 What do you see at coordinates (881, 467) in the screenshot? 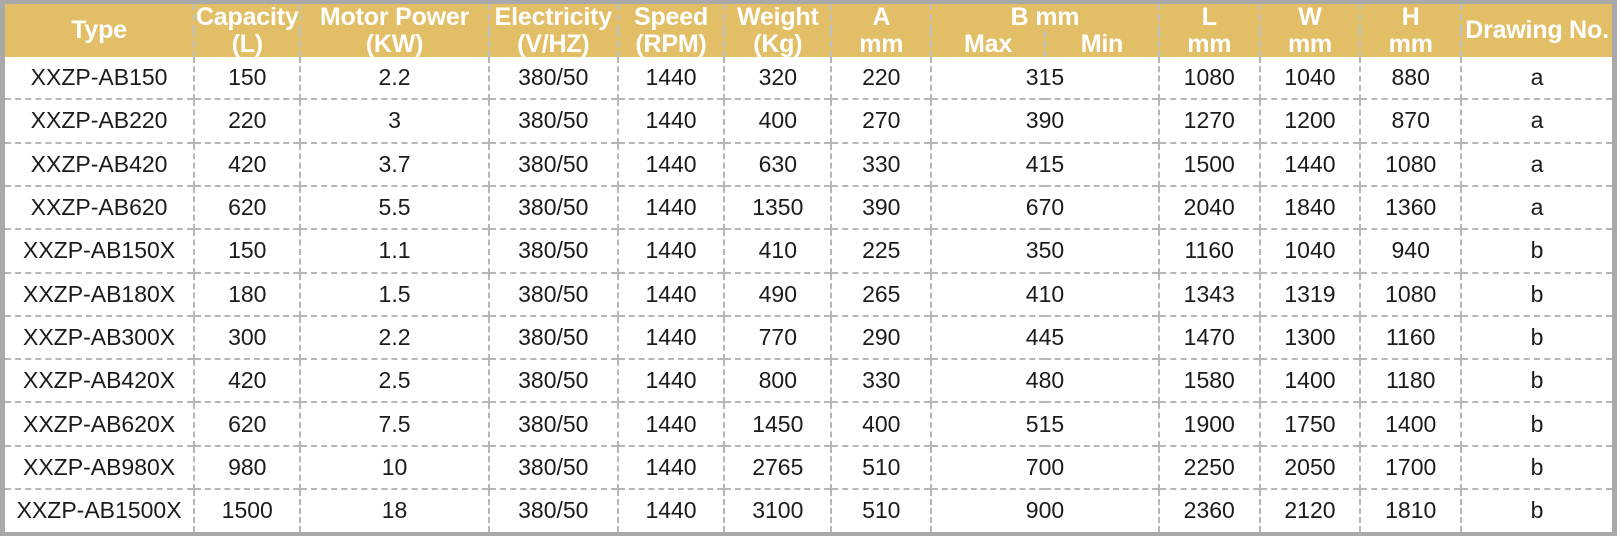
I see `cell-a: 510` at bounding box center [881, 467].